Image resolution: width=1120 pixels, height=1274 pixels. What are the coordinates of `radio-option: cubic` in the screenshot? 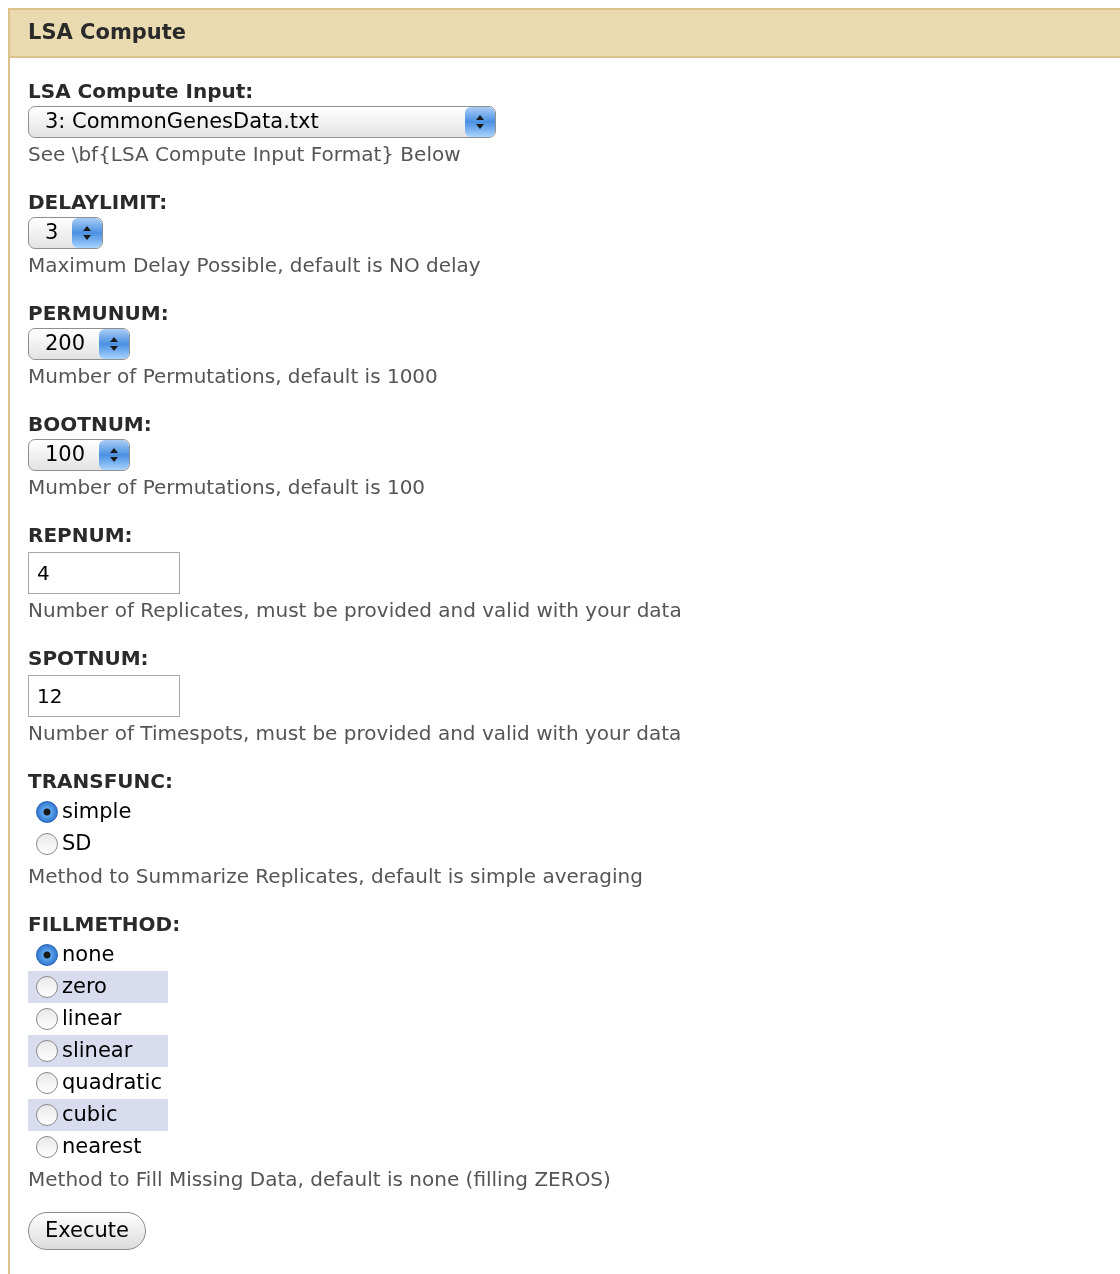 It's located at (98, 1115).